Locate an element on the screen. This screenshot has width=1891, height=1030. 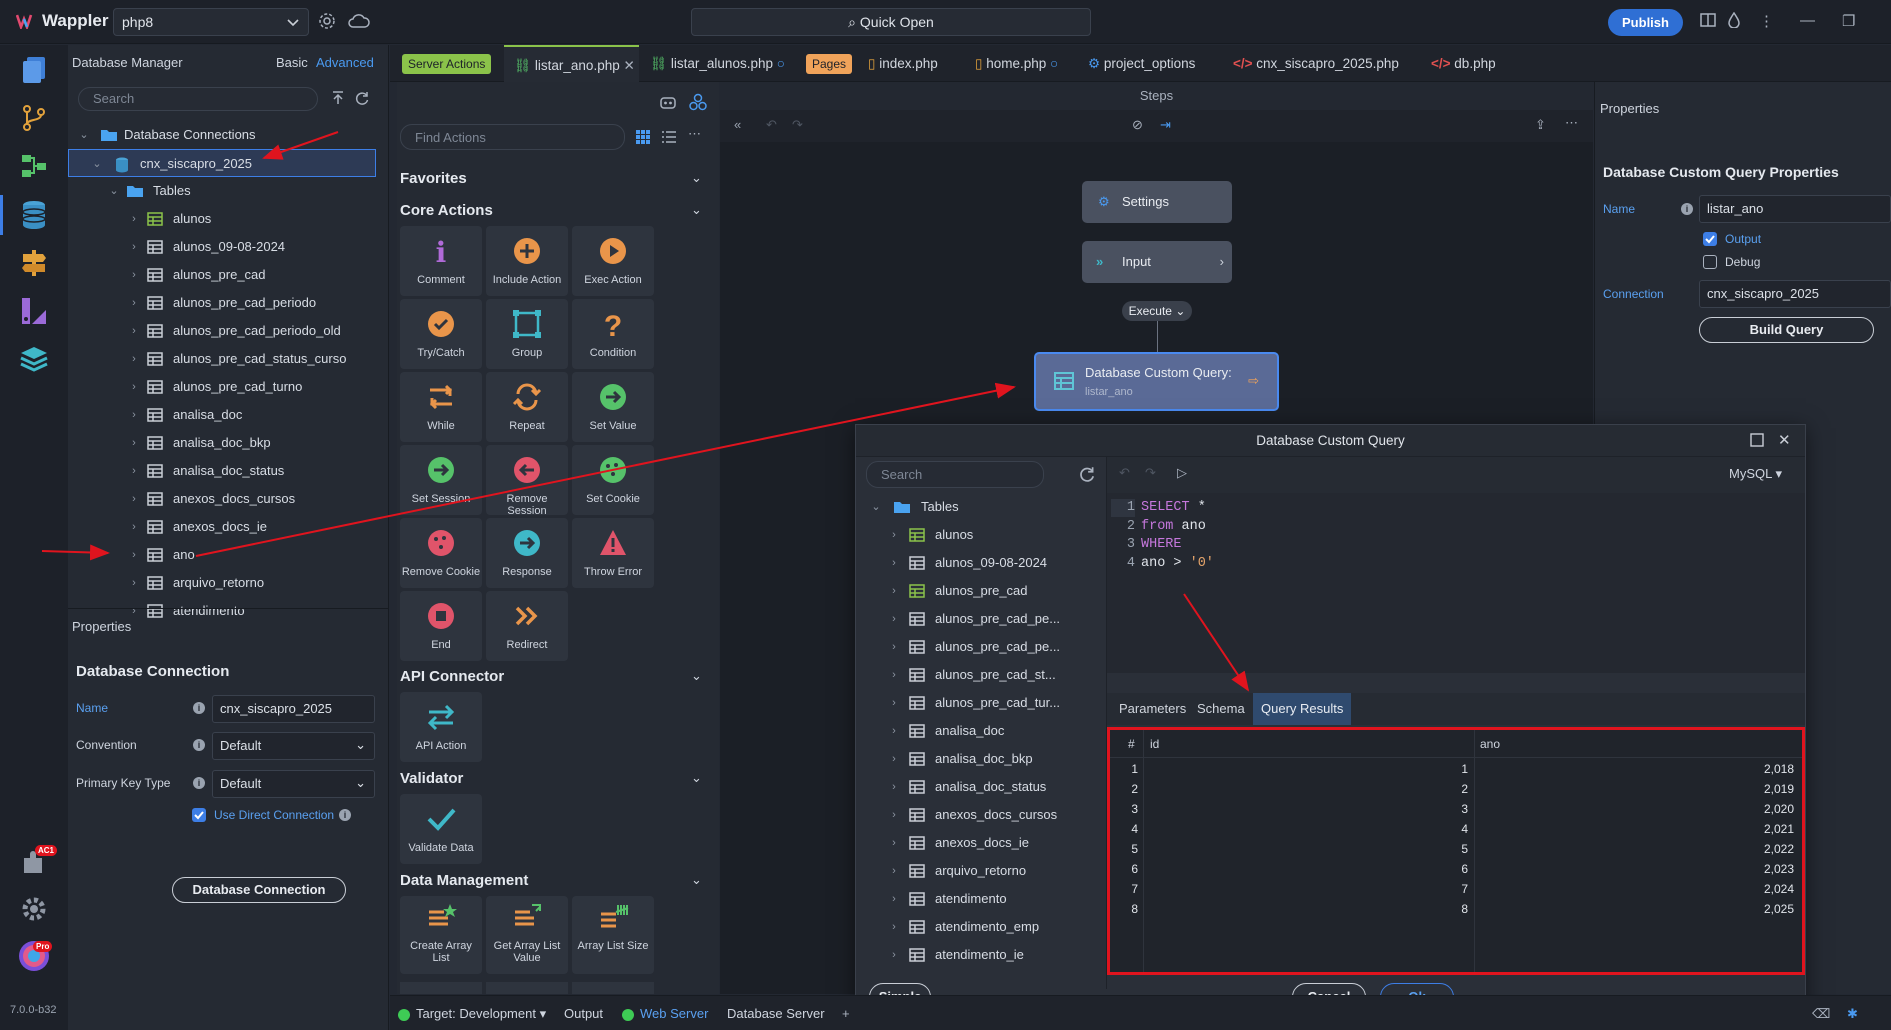
pk-select: Default ⌄ is located at coordinates (293, 784).